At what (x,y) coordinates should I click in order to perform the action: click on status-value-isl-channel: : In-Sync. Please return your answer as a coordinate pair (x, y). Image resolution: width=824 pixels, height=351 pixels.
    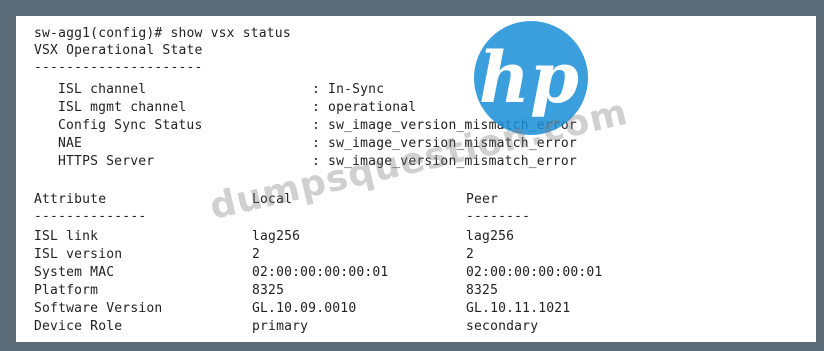
    Looking at the image, I should click on (348, 89).